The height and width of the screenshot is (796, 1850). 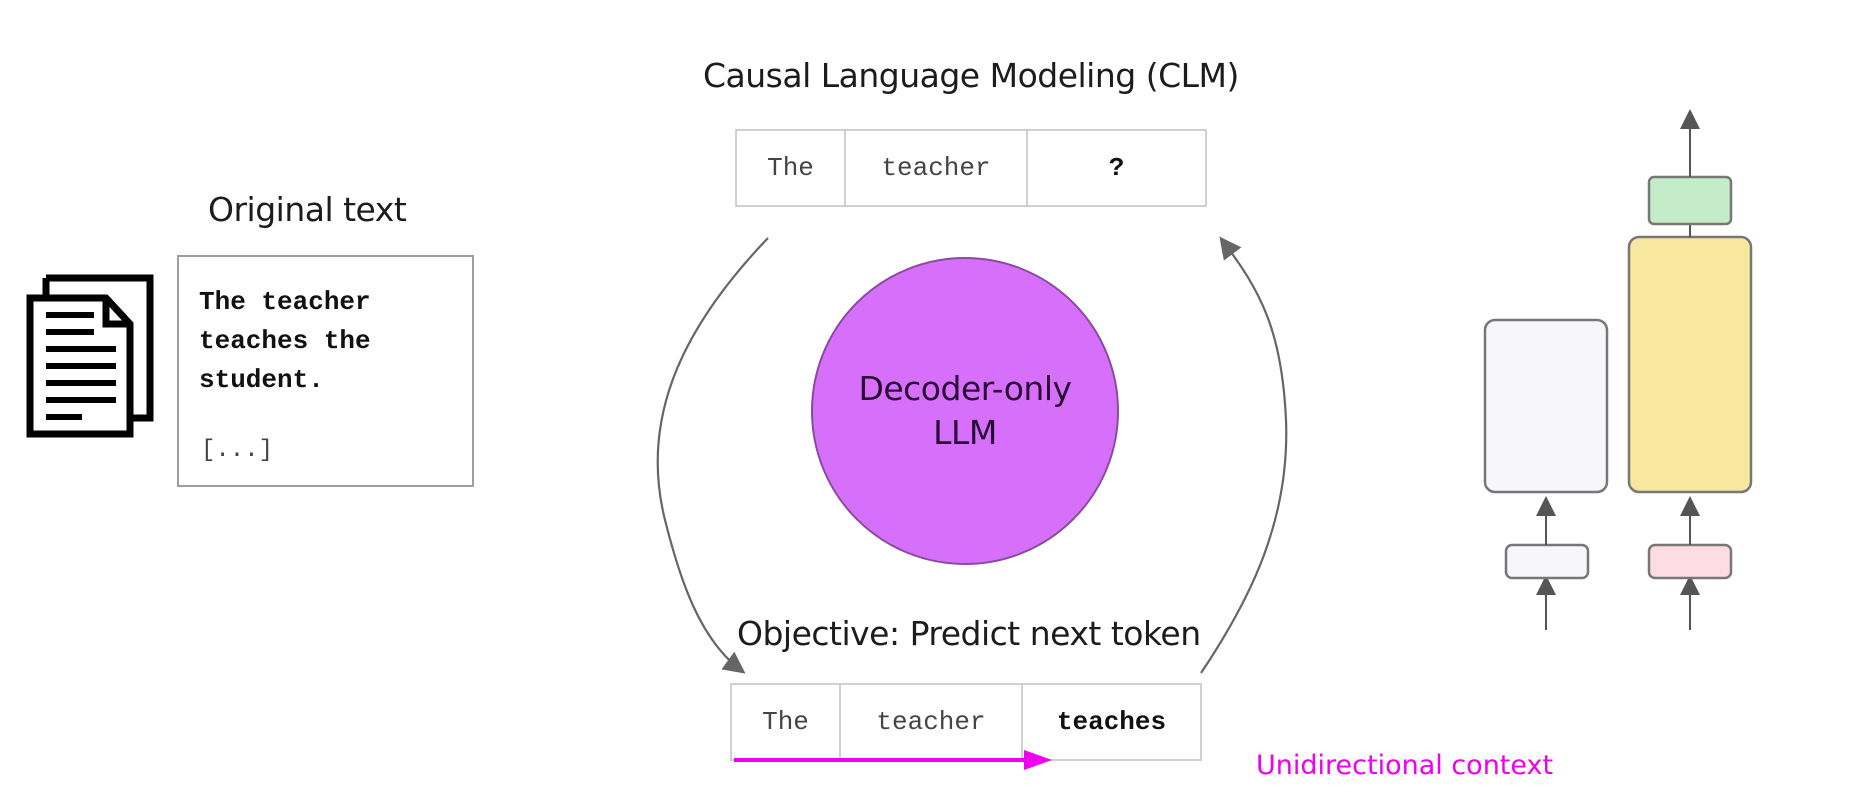 I want to click on transformer-architecture-diagram, so click(x=1618, y=369).